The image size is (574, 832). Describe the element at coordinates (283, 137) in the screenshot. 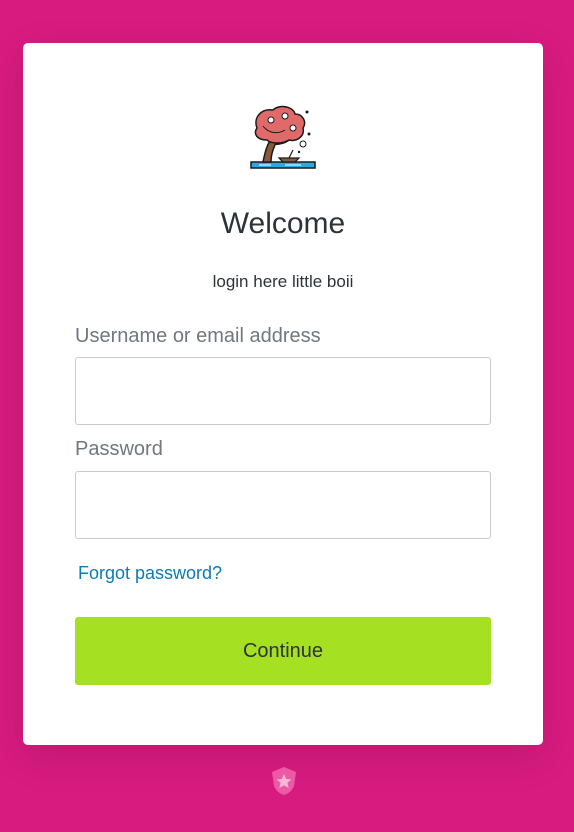

I see `cherry-blossom-tree-icon` at that location.